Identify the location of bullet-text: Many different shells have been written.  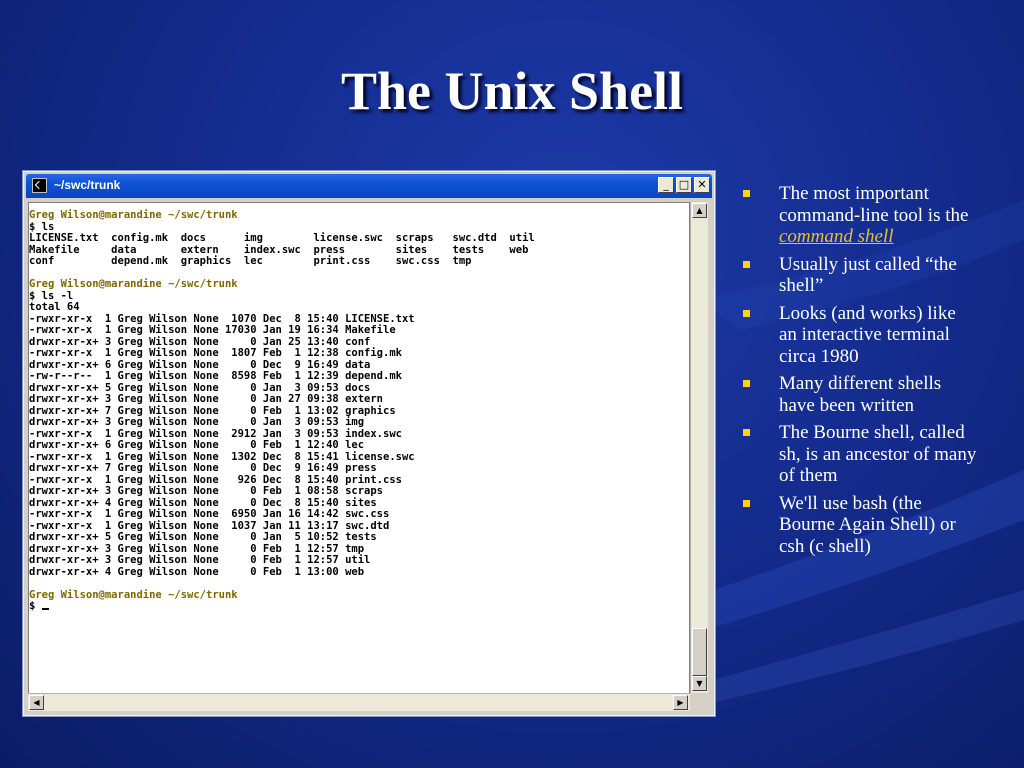
(860, 394).